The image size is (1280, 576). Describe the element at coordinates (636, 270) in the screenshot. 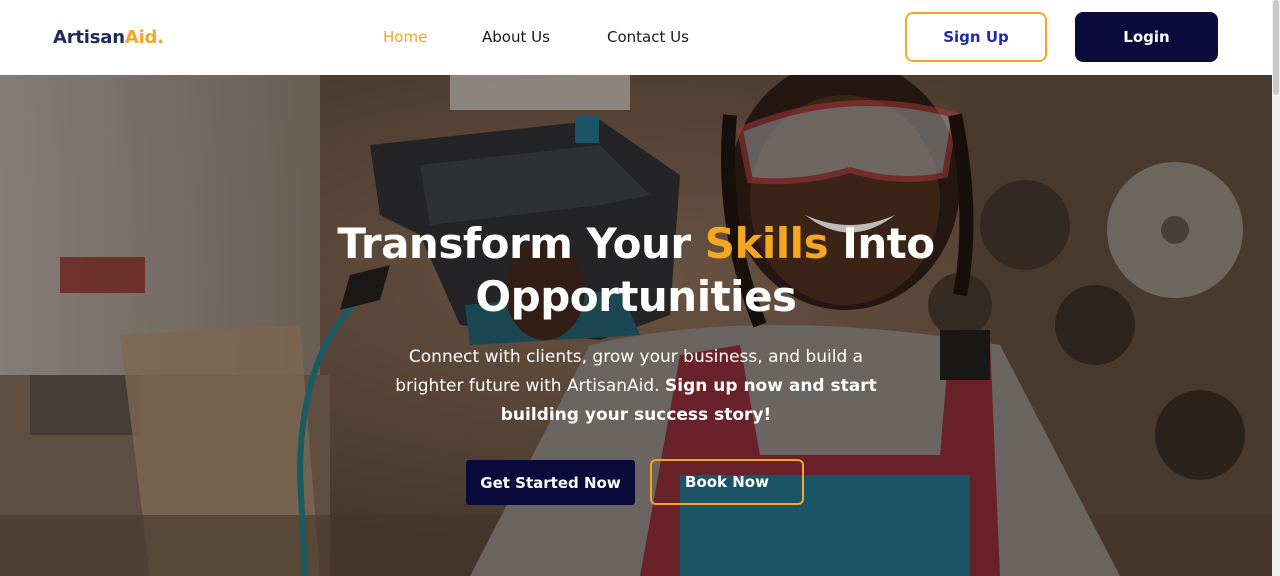

I see `hero-title: Transform Your Skills Into Opportunities` at that location.